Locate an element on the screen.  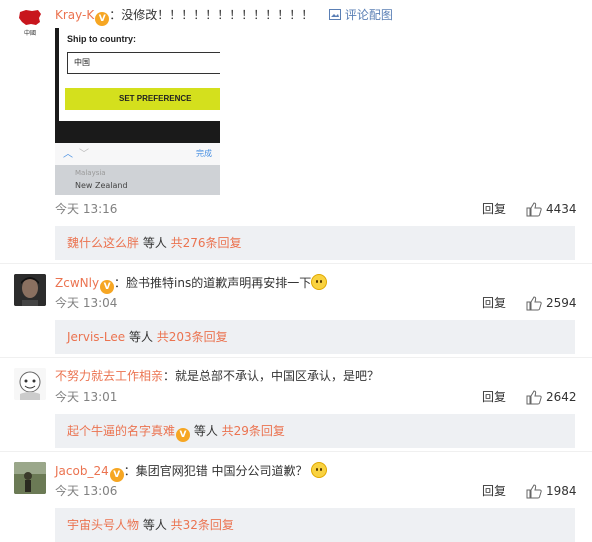
like-button: 2594 is located at coordinates (551, 303).